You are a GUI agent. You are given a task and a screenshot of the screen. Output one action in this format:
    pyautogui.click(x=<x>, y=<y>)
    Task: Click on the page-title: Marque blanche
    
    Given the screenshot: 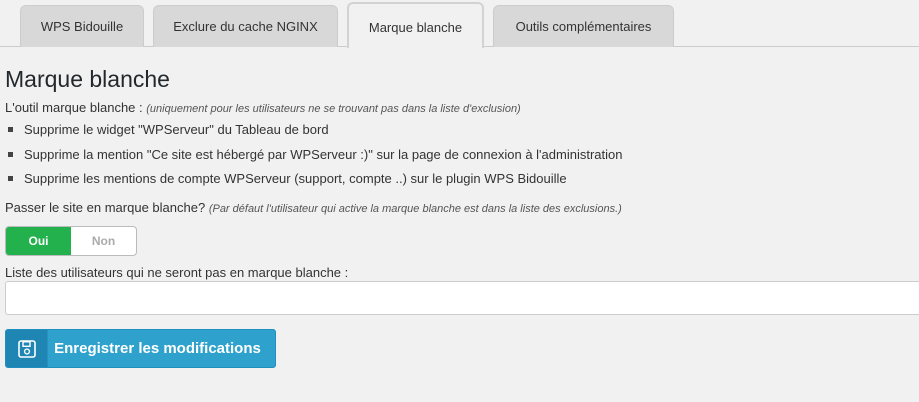 What is the action you would take?
    pyautogui.click(x=87, y=79)
    